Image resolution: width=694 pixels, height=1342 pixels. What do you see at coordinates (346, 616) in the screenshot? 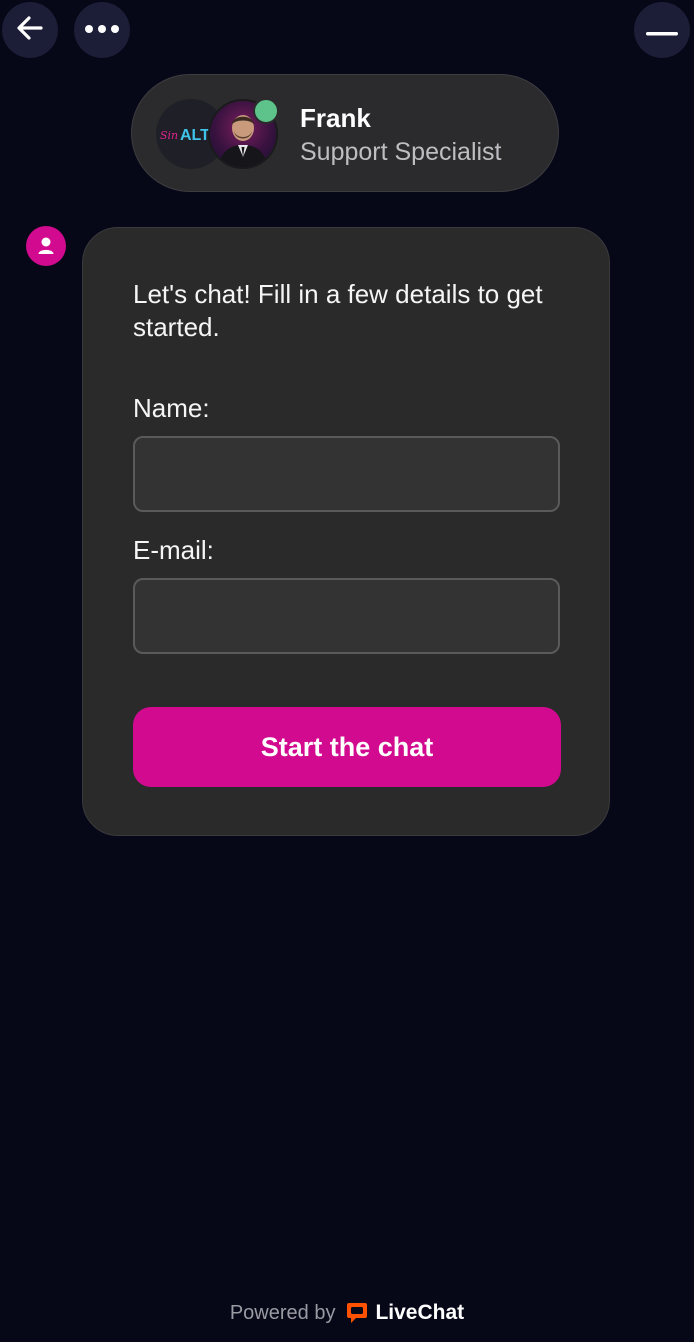
I see `email-input` at bounding box center [346, 616].